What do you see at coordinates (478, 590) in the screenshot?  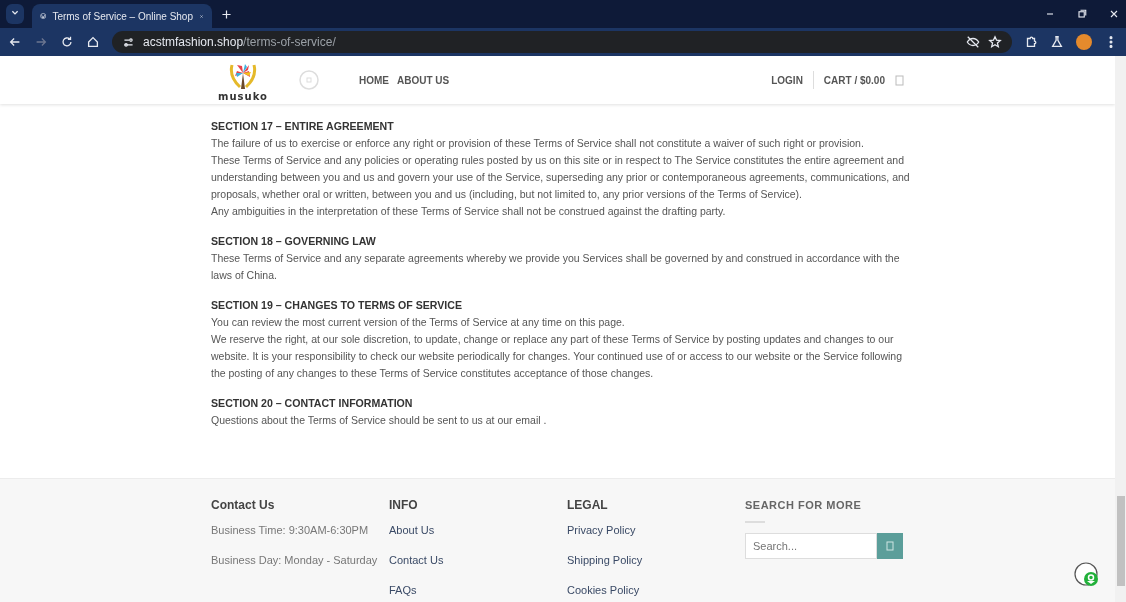 I see `footer-link: FAQs` at bounding box center [478, 590].